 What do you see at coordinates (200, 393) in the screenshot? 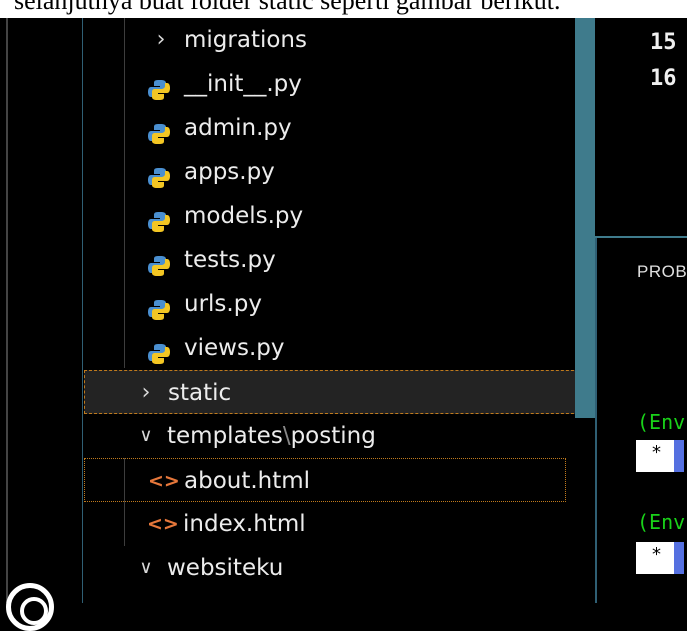
I see `tree-item-label: static` at bounding box center [200, 393].